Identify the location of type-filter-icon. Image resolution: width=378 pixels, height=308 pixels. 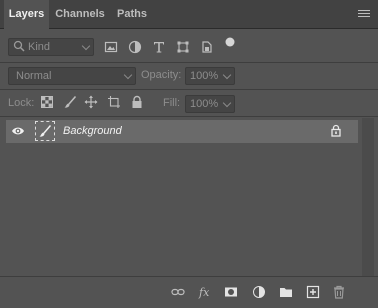
(159, 47).